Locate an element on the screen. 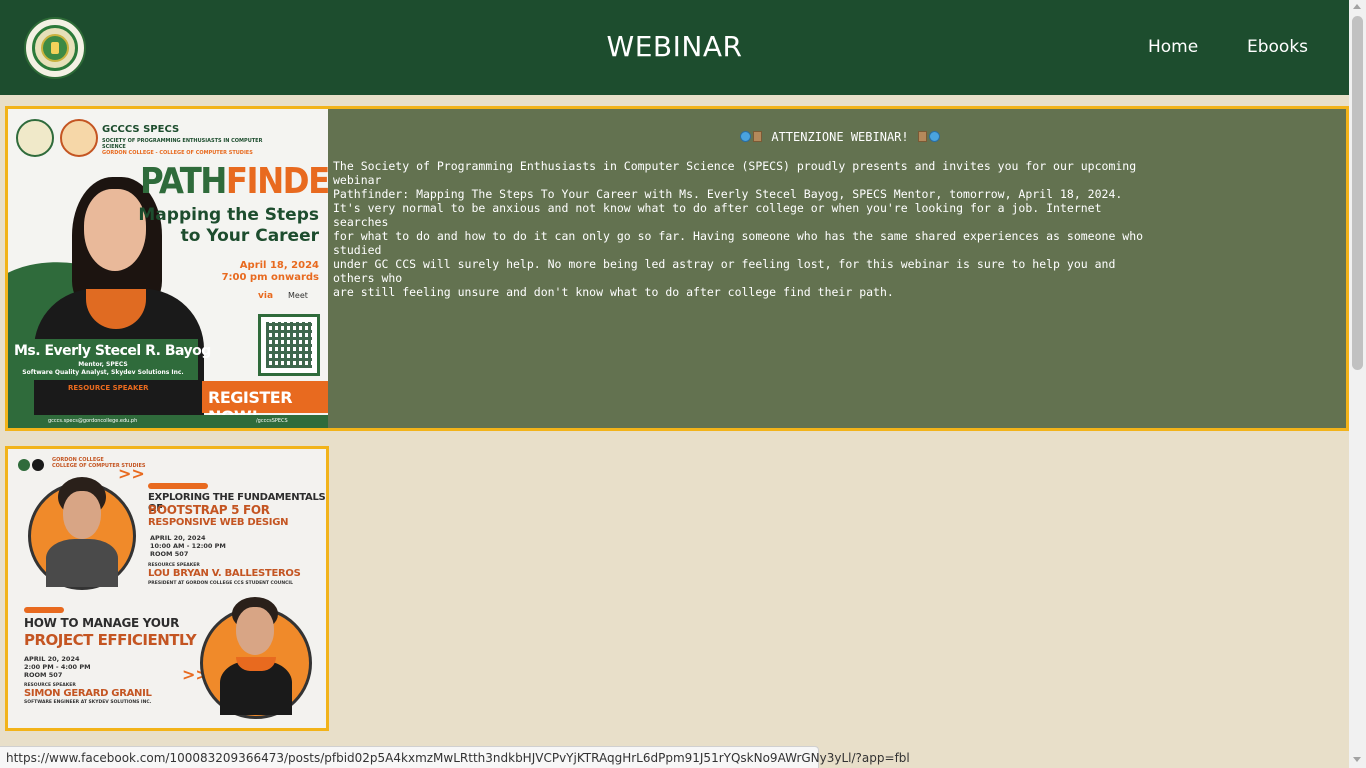  workshop-tag is located at coordinates (178, 486).